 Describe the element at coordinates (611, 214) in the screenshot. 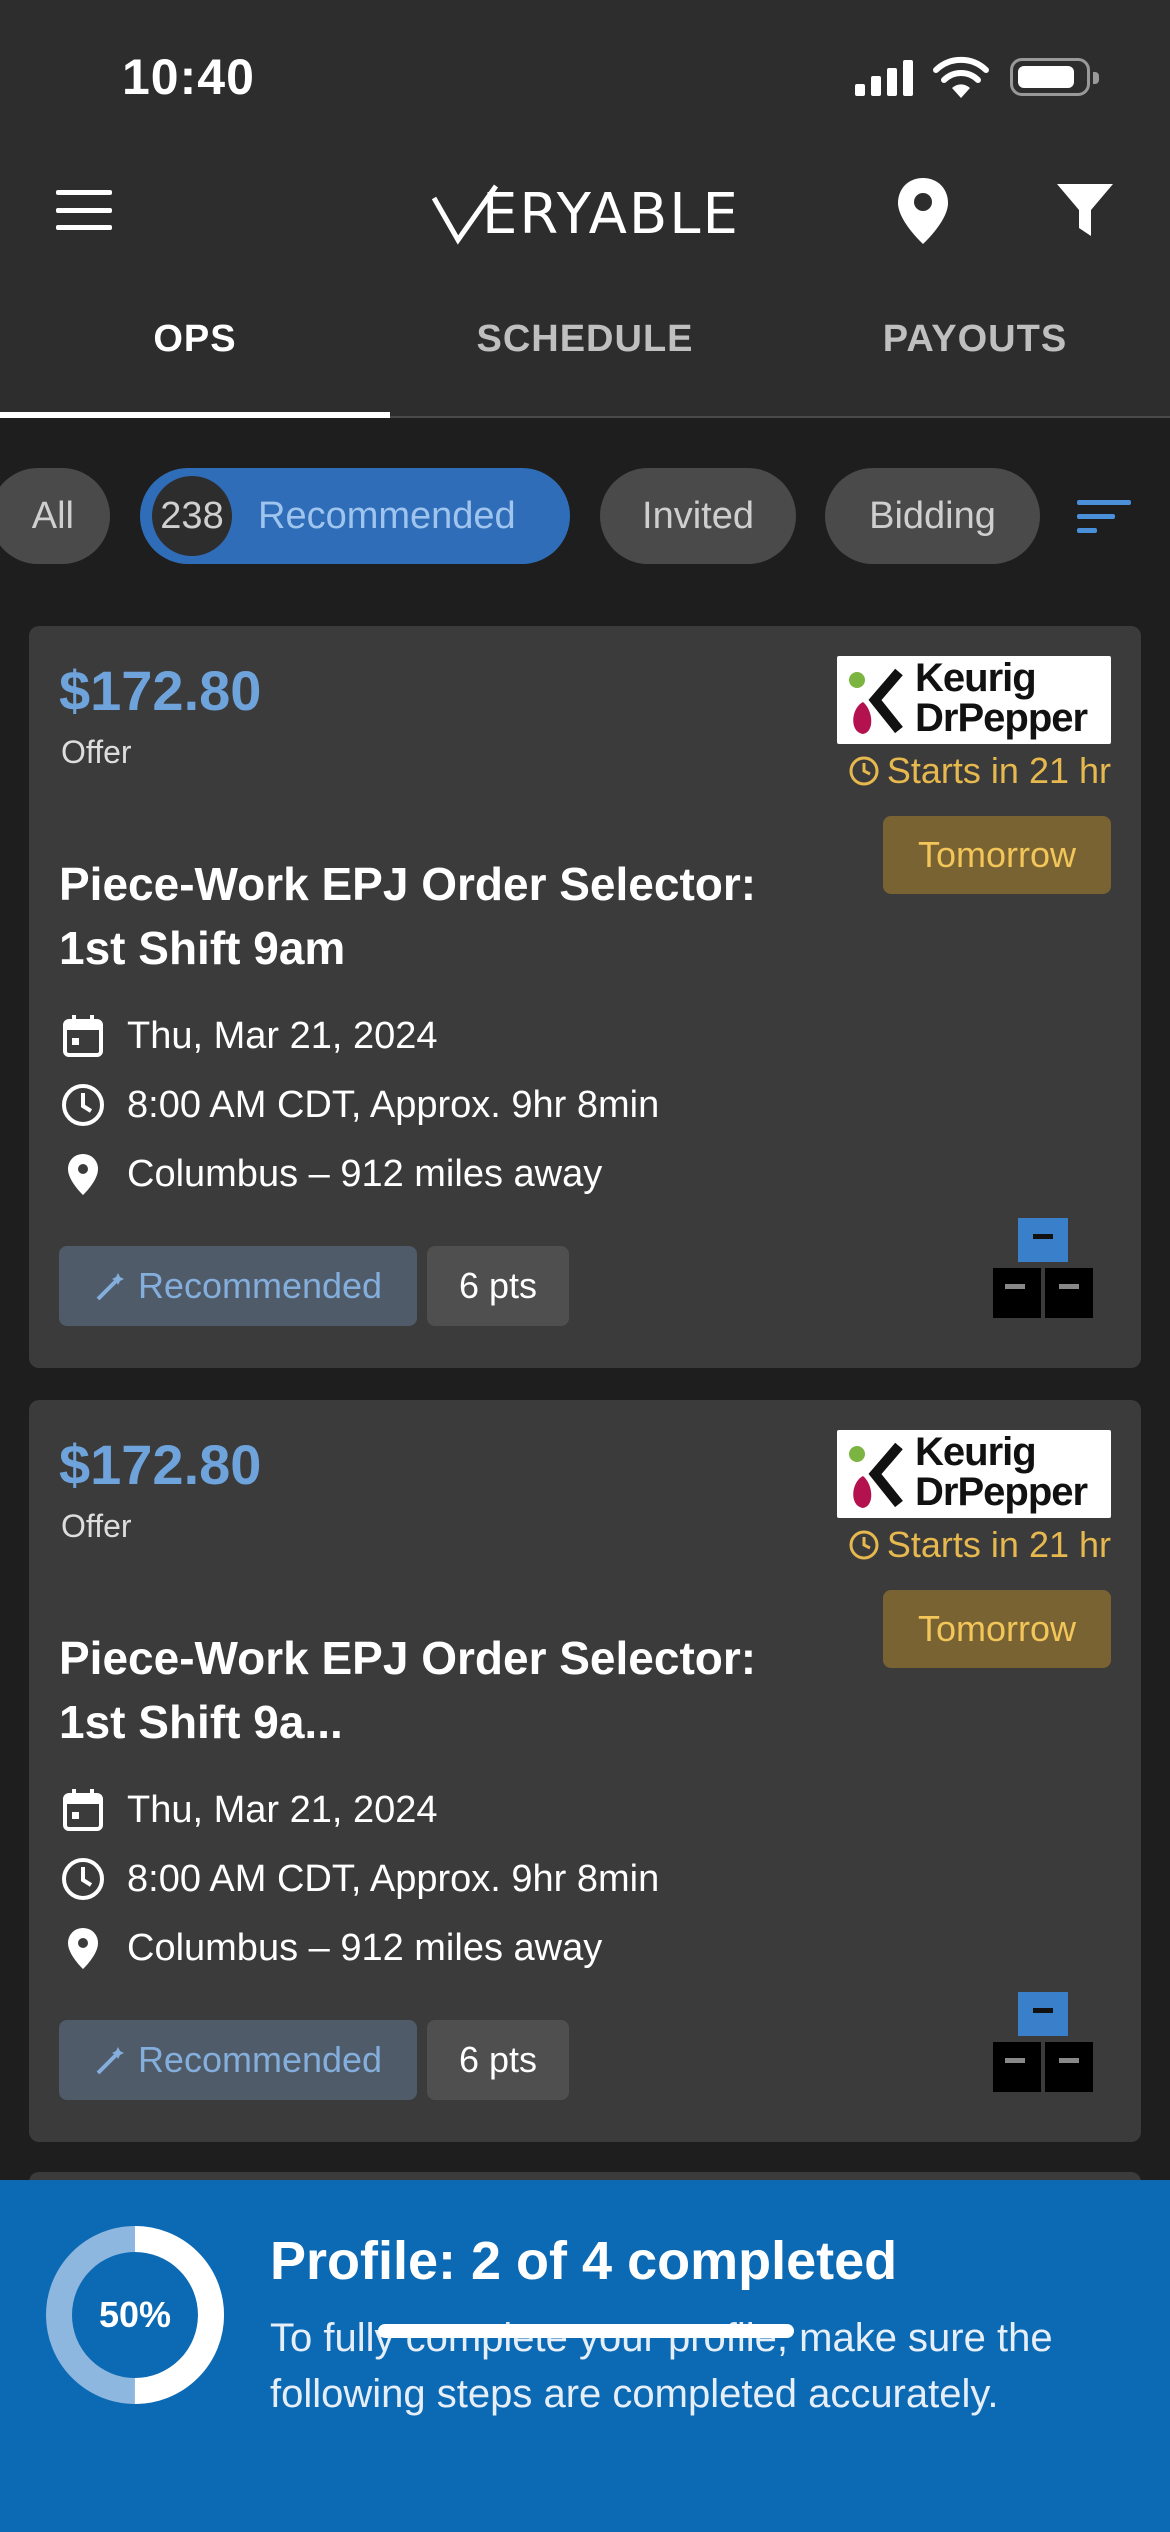

I see `logo-text: ERYABLE` at that location.